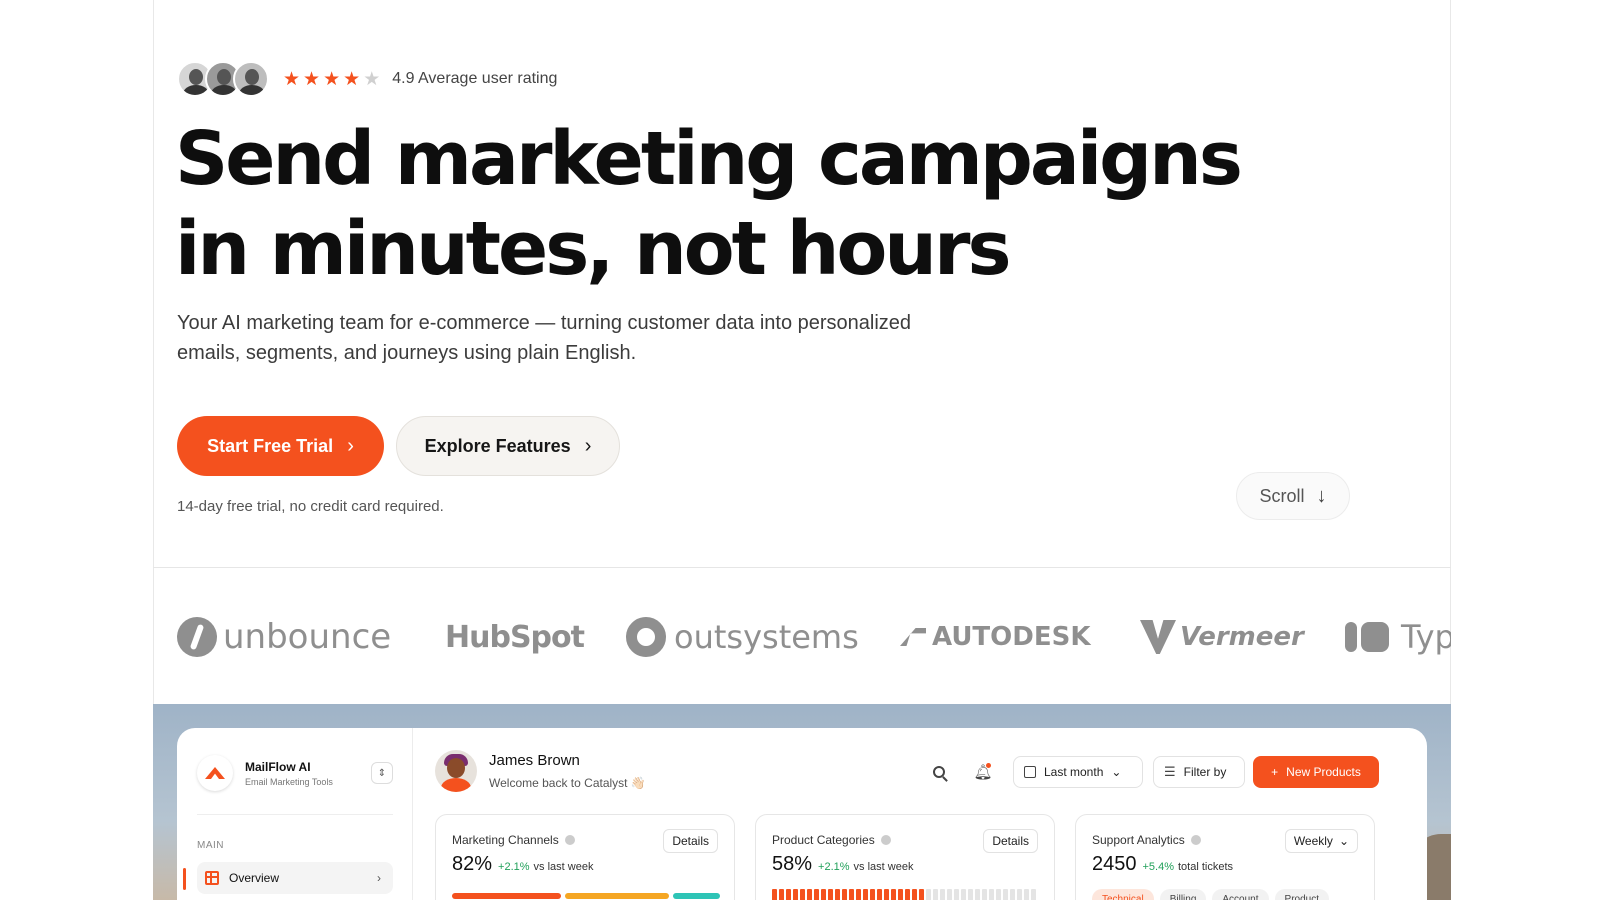 The width and height of the screenshot is (1600, 900). I want to click on logo-unbounce: unbounce, so click(284, 637).